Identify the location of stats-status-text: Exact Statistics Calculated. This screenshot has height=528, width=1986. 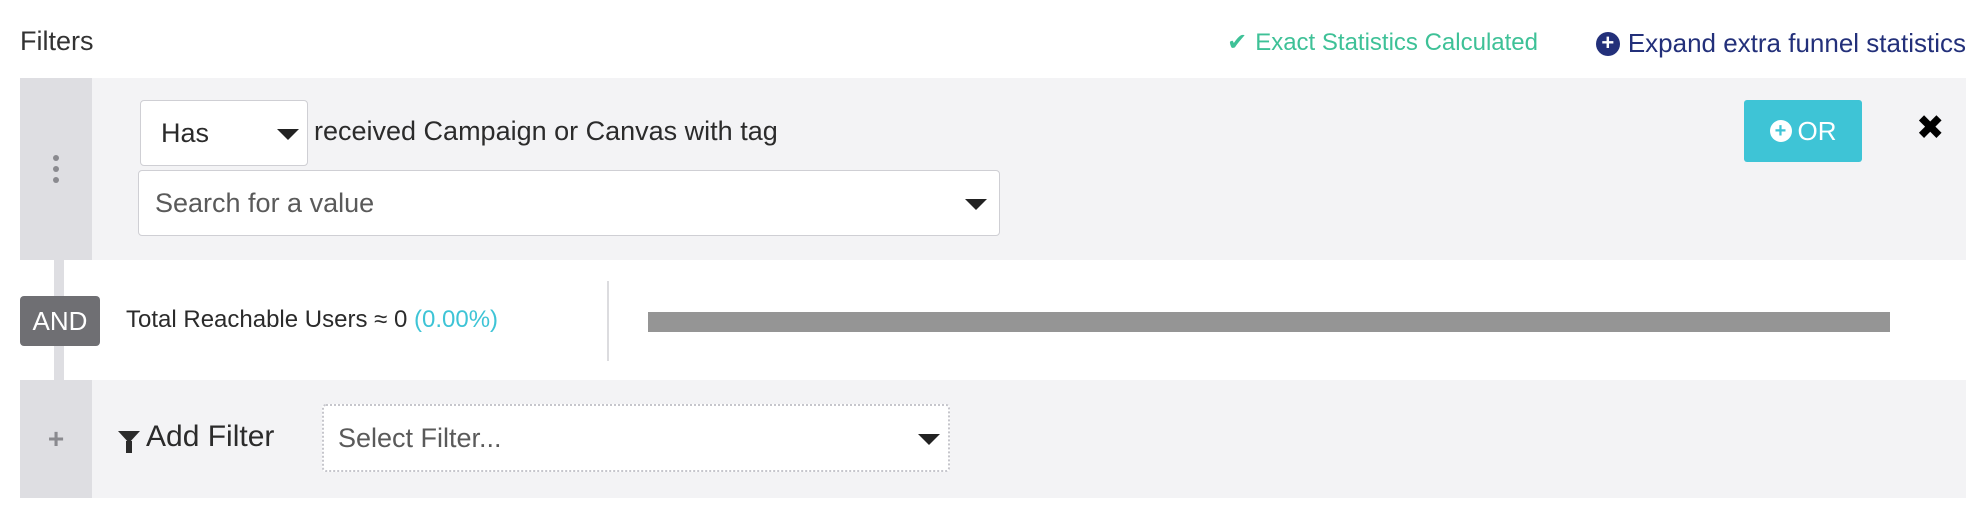
(1396, 42).